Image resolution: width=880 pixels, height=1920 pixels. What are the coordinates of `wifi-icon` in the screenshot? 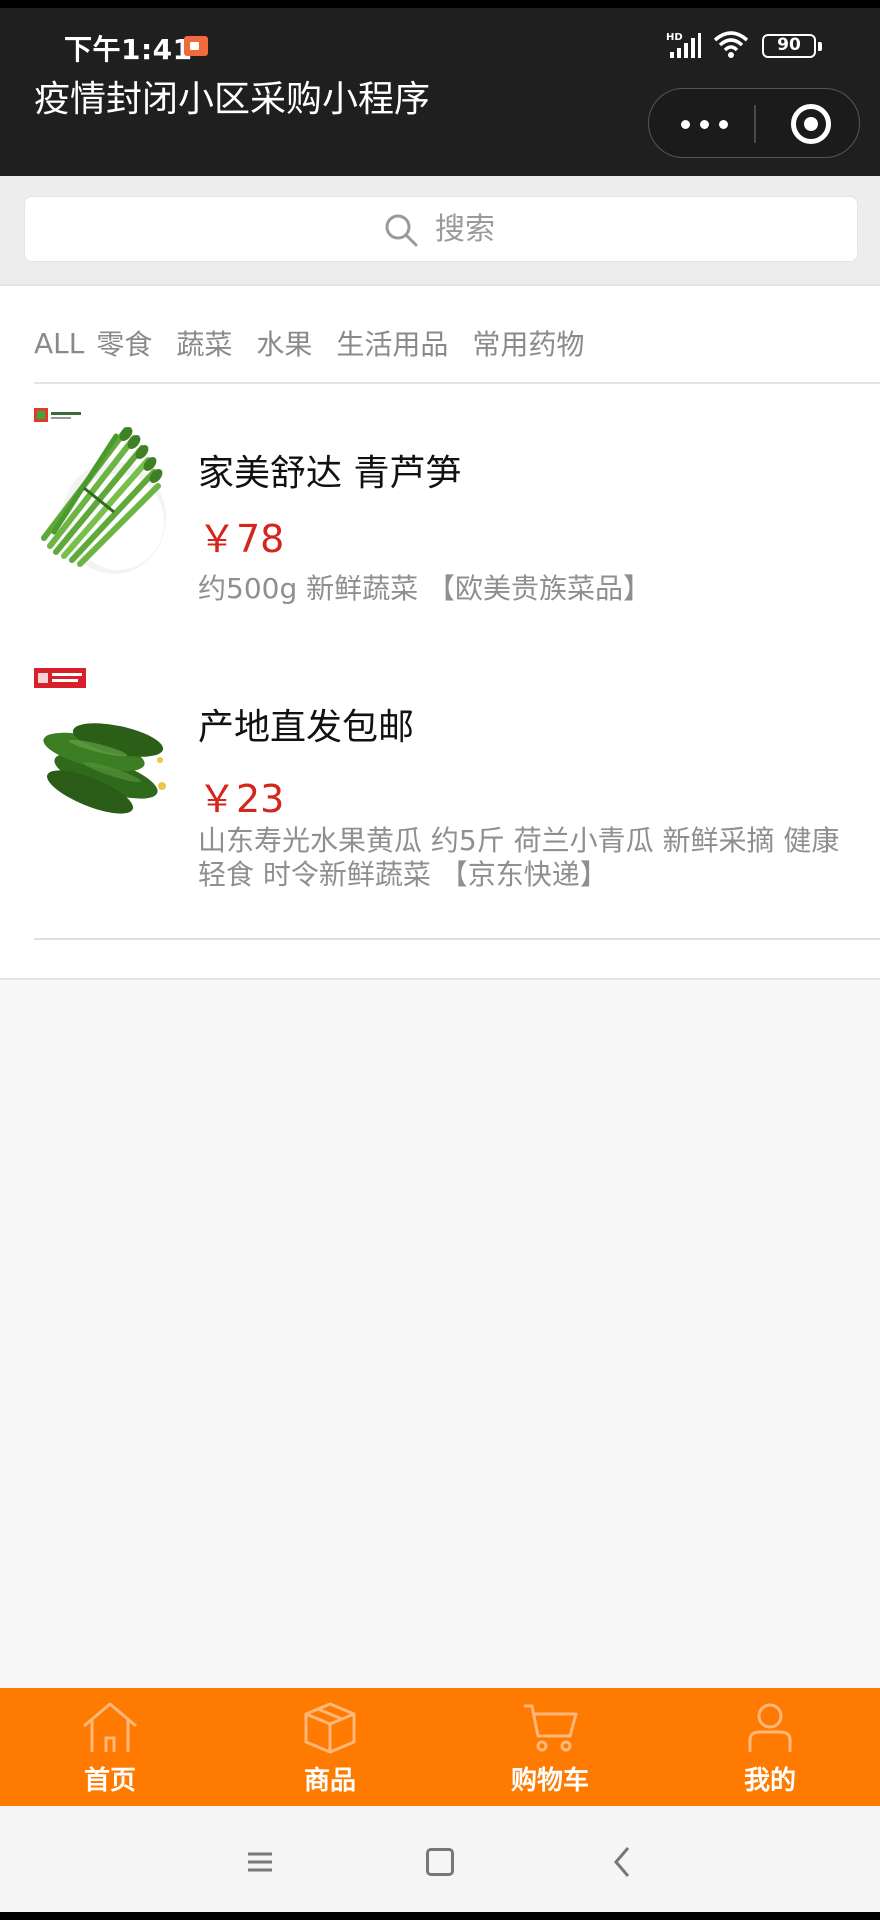 It's located at (731, 44).